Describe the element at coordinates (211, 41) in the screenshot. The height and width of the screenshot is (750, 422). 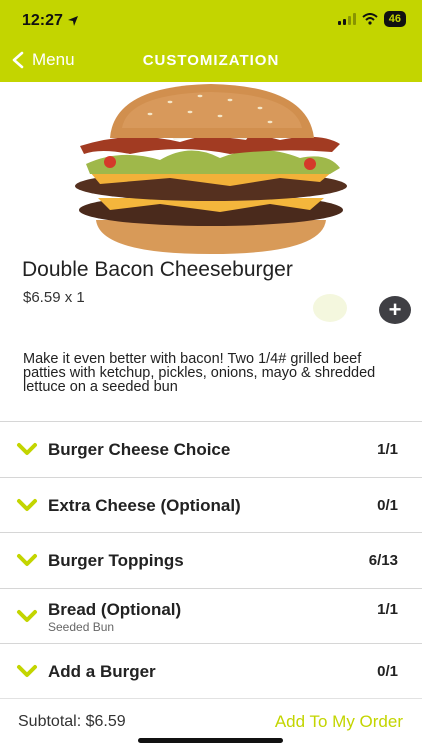
I see `header-bar: 12:27 46 Menu Customization` at that location.